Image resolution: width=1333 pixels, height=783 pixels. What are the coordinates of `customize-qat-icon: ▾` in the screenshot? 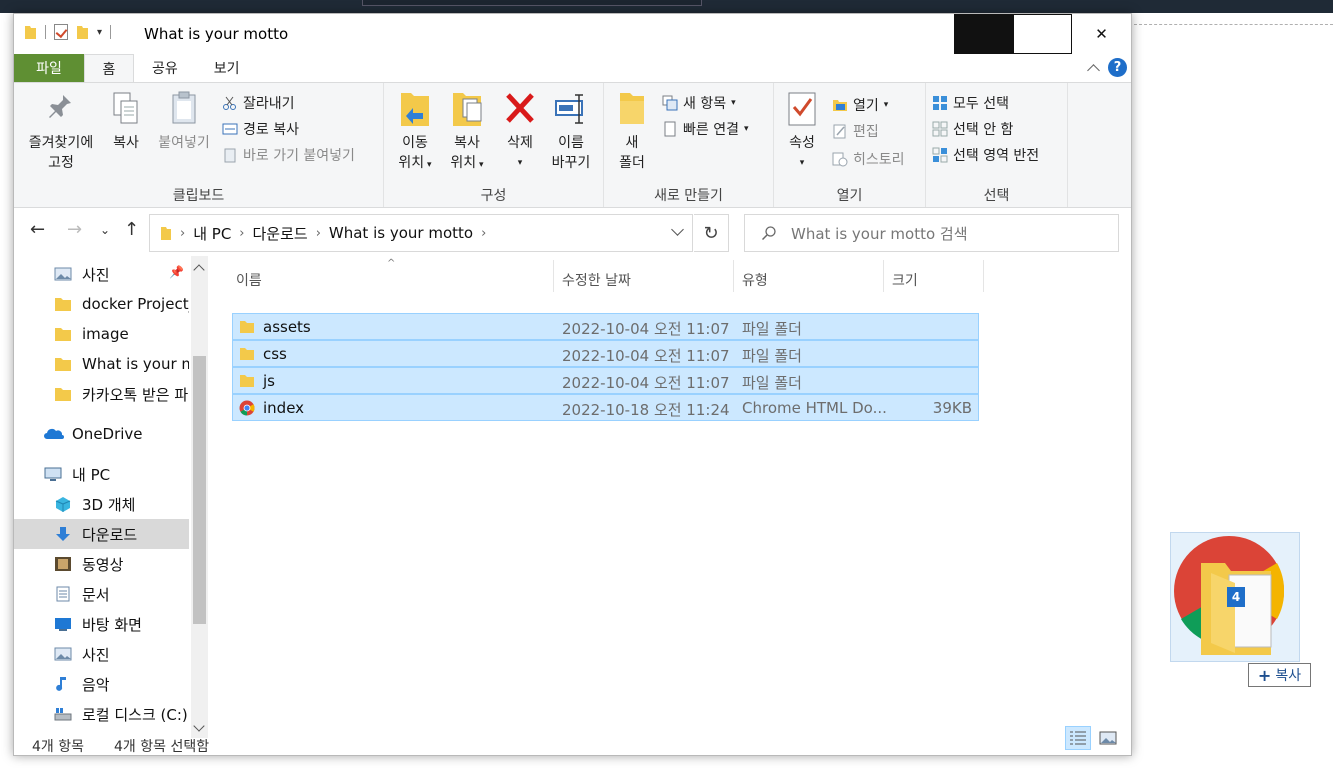 It's located at (99, 32).